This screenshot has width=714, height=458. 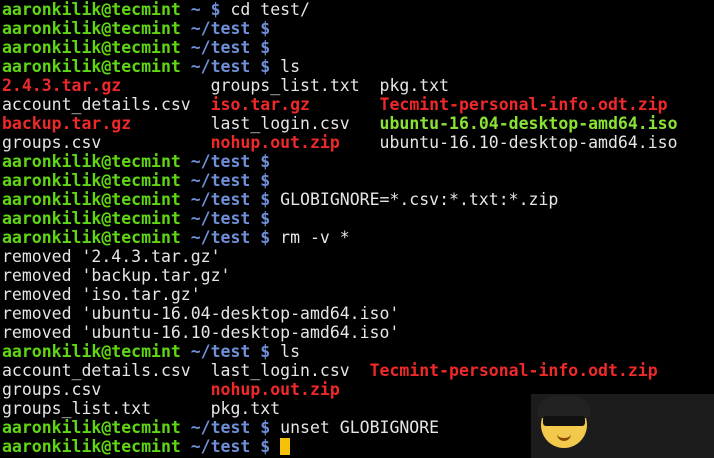 I want to click on command-text: unset GLOBIGNORE, so click(x=360, y=427).